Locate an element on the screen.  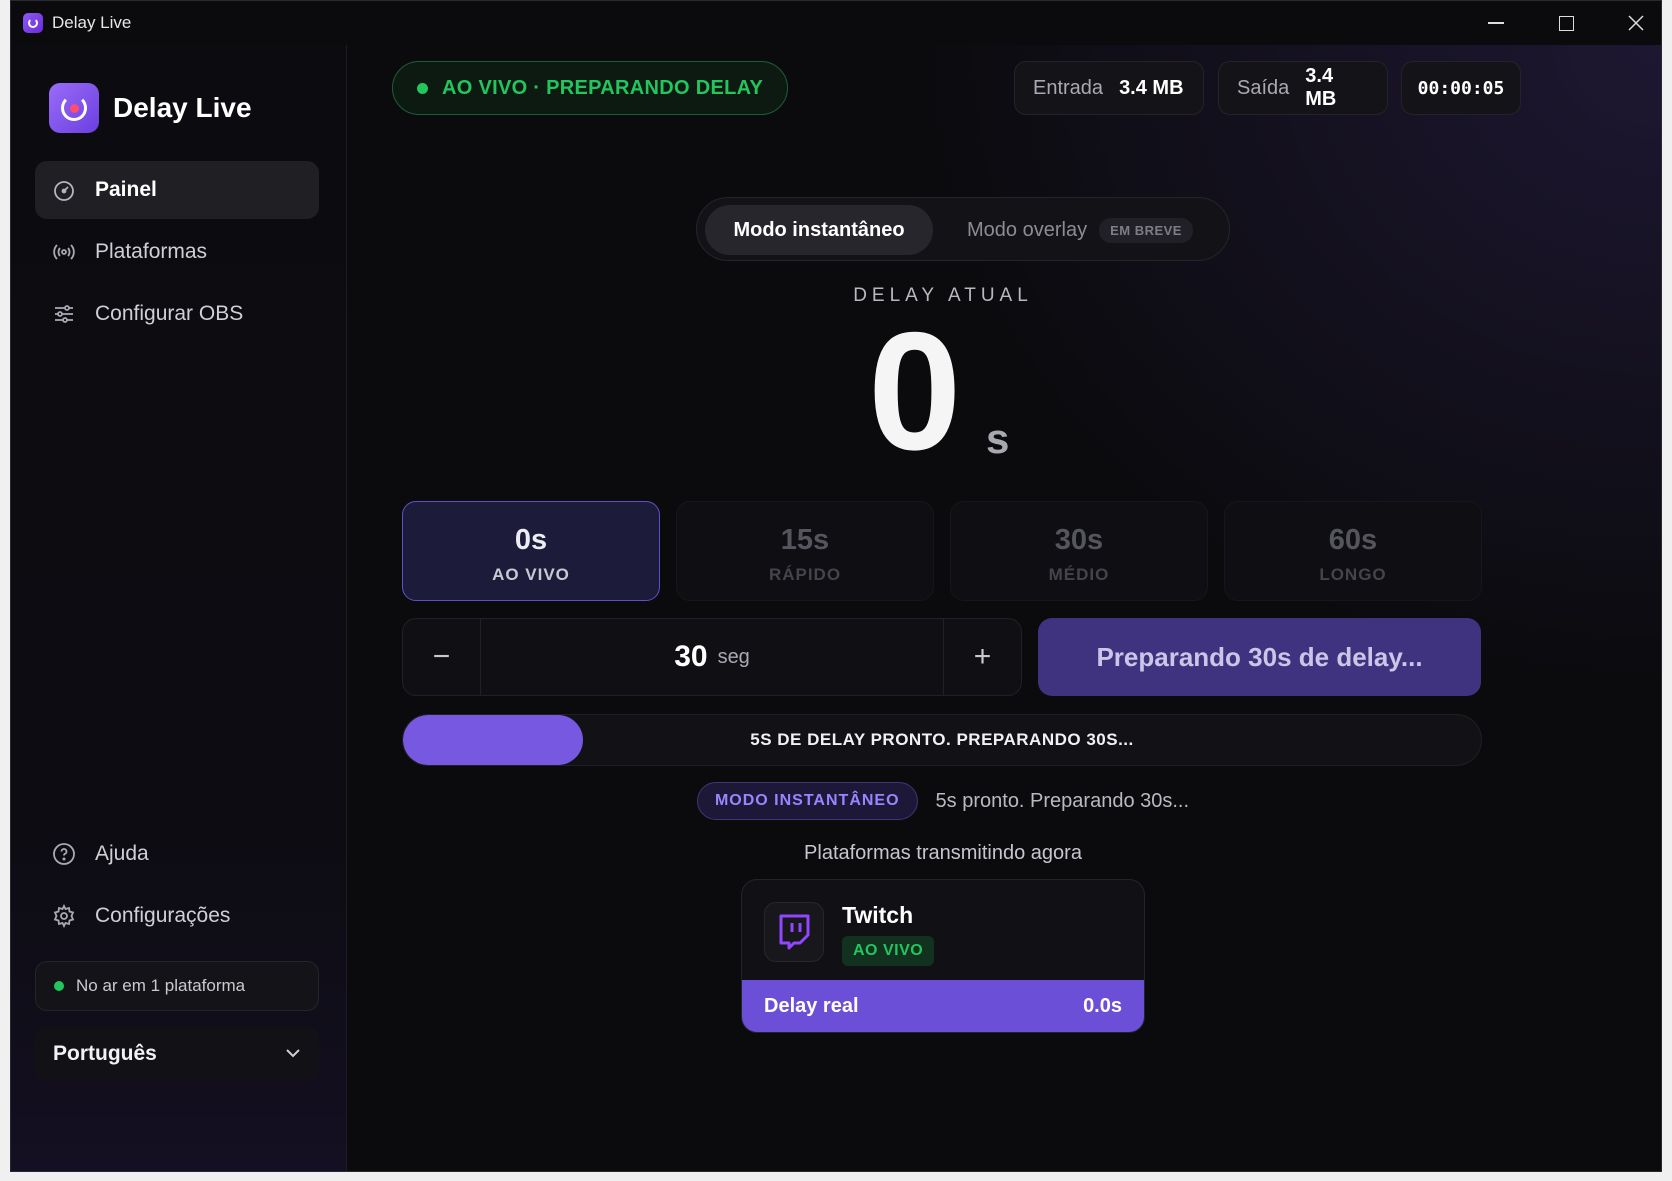
platform-status-badge: AO VIVO is located at coordinates (888, 951).